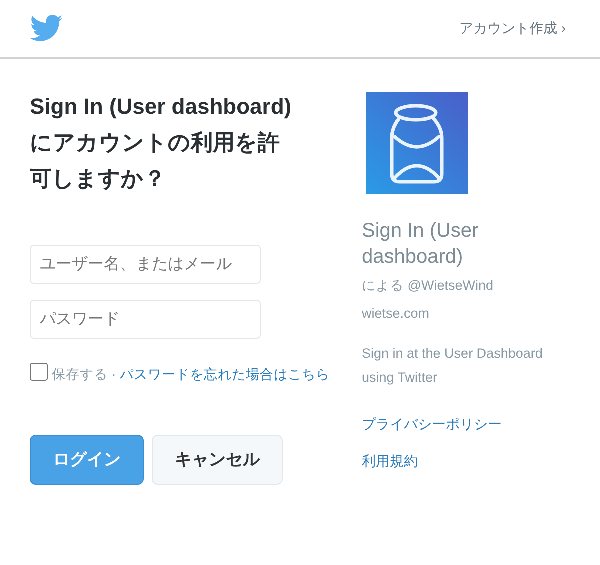  What do you see at coordinates (432, 424) in the screenshot?
I see `privacy-policy-link: プライバシーポリシー` at bounding box center [432, 424].